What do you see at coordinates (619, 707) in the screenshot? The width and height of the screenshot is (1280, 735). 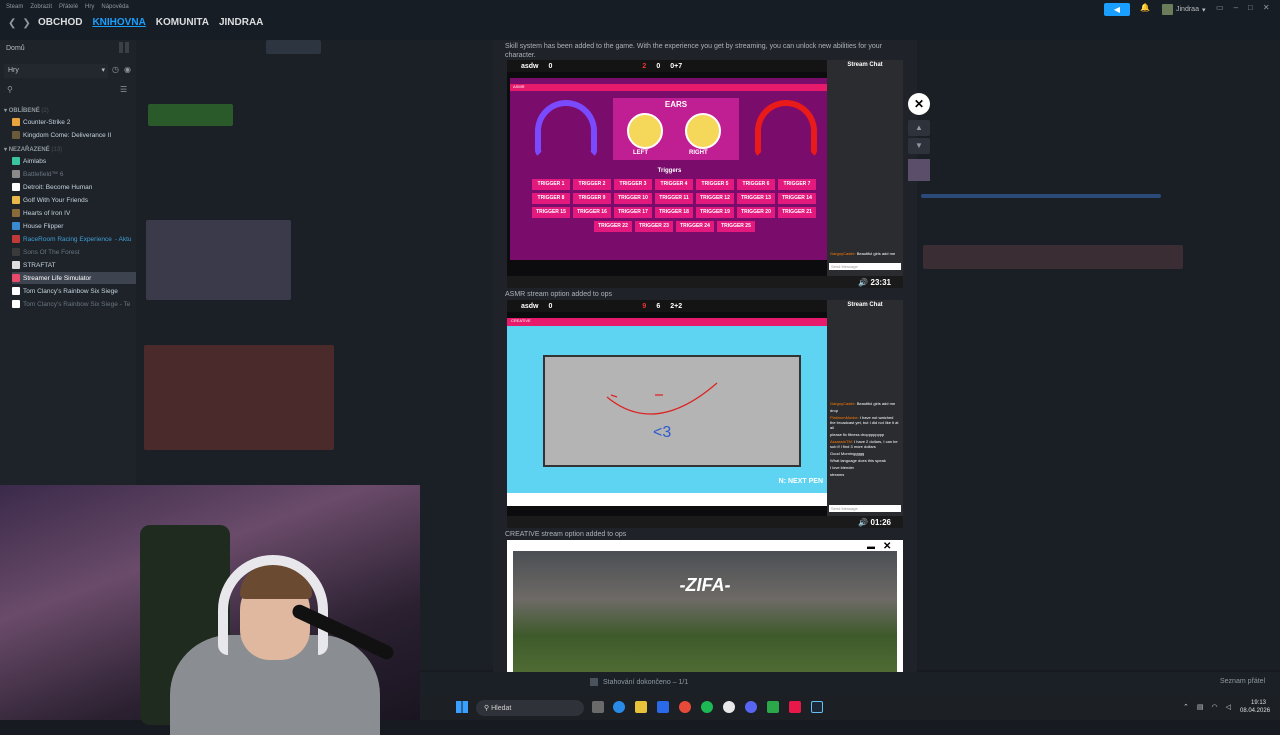 I see `edge-icon` at bounding box center [619, 707].